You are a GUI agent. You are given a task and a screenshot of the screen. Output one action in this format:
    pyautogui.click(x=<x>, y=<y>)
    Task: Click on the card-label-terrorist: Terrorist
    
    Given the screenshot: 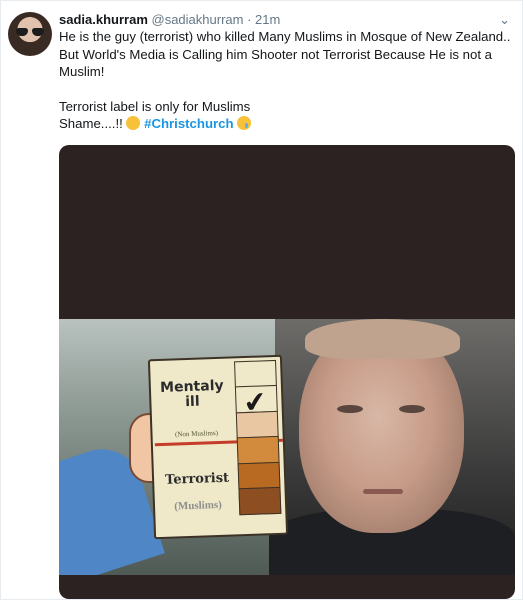 What is the action you would take?
    pyautogui.click(x=197, y=479)
    